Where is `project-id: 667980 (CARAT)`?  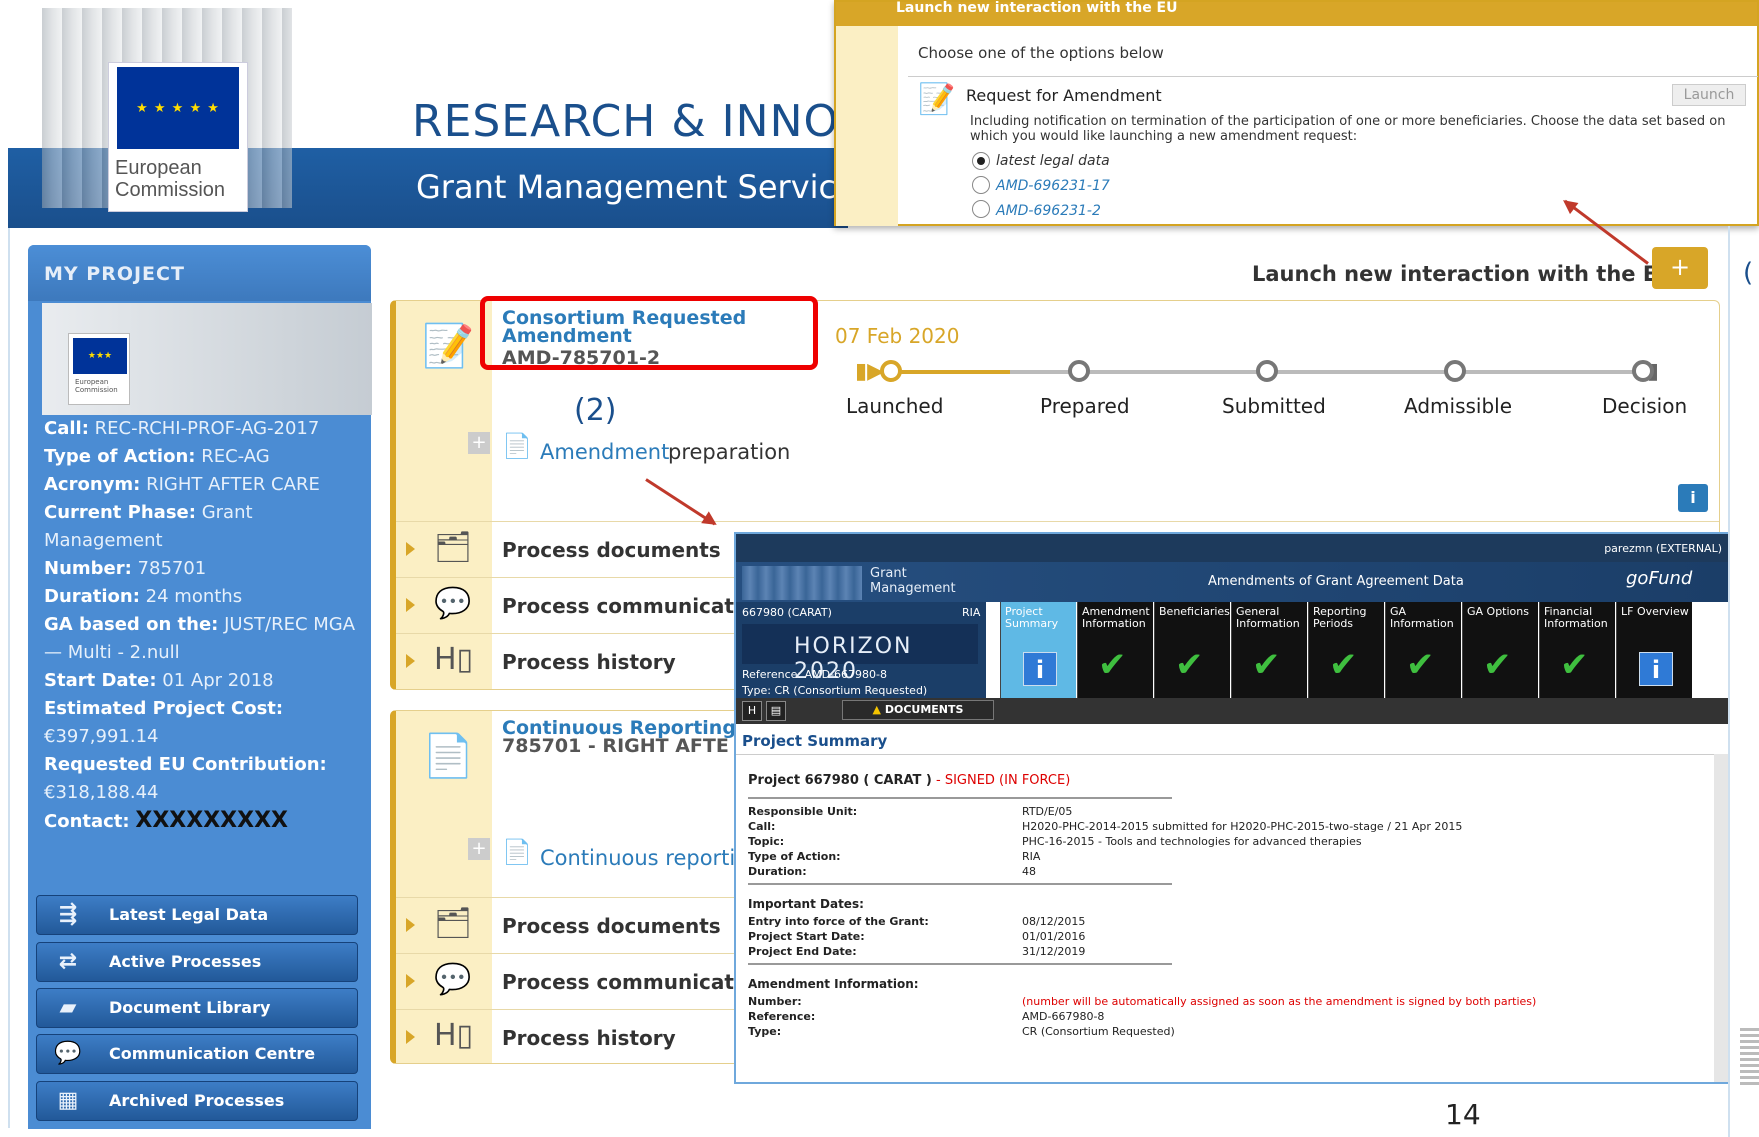 project-id: 667980 (CARAT) is located at coordinates (787, 612).